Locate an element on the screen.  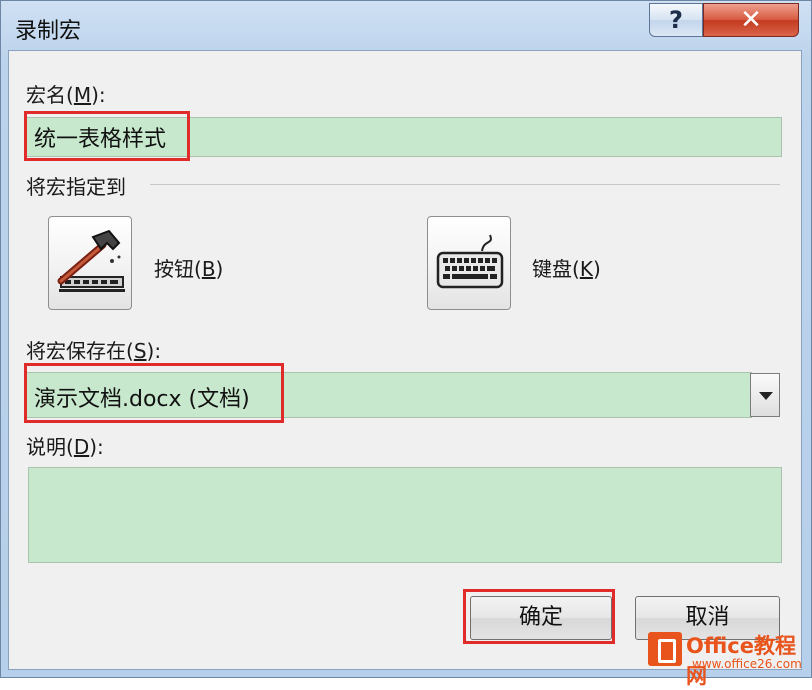
keyboard-icon is located at coordinates (470, 261).